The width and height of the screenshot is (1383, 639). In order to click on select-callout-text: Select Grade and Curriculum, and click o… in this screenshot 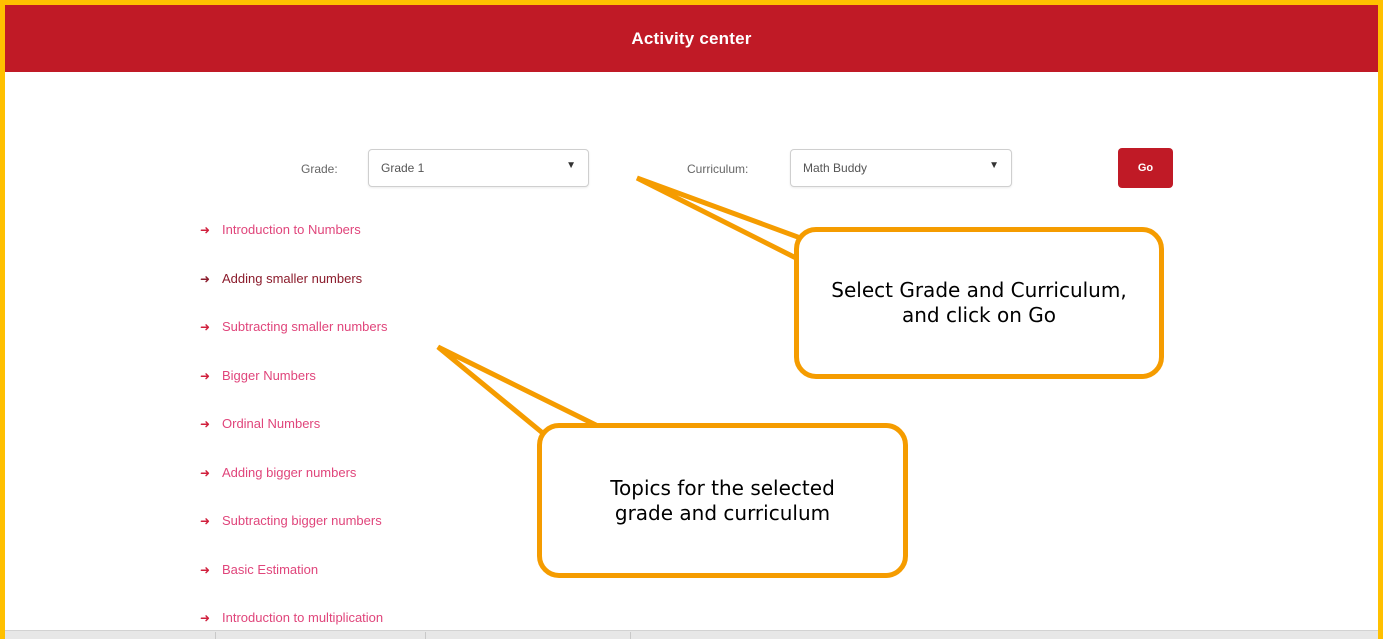, I will do `click(979, 302)`.